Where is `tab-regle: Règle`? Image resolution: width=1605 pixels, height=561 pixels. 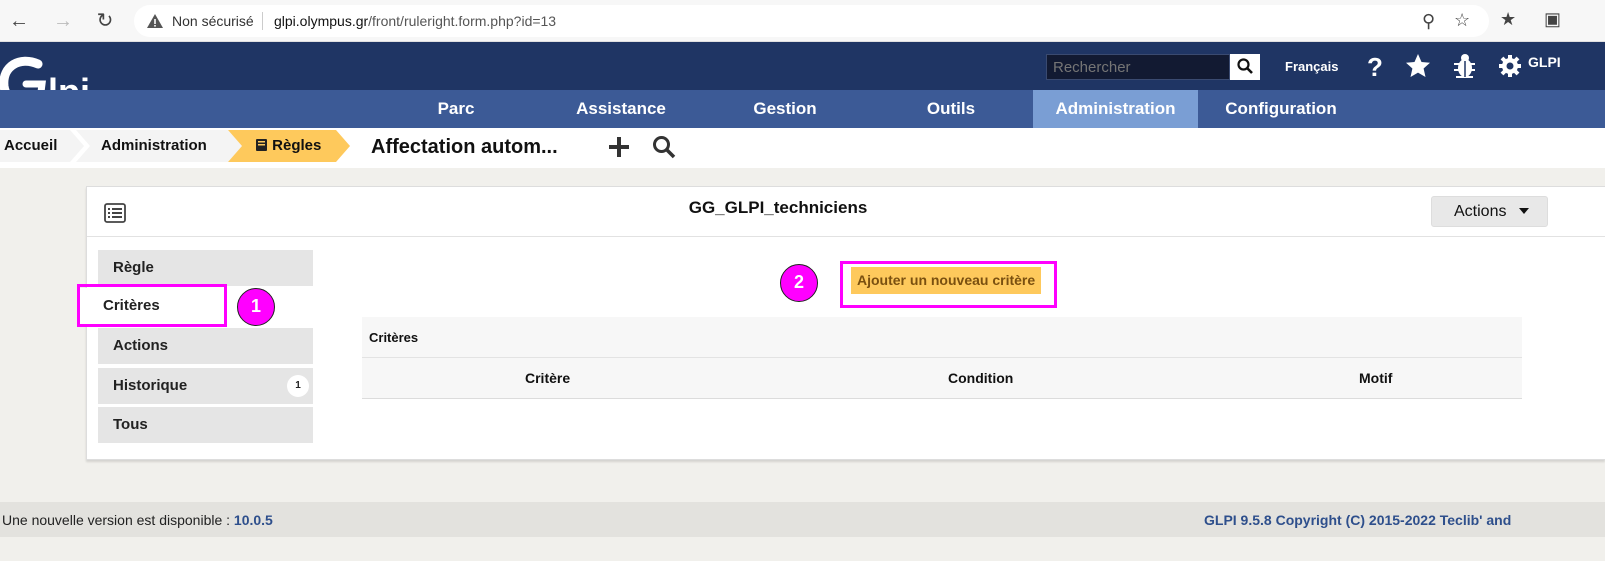 tab-regle: Règle is located at coordinates (205, 268).